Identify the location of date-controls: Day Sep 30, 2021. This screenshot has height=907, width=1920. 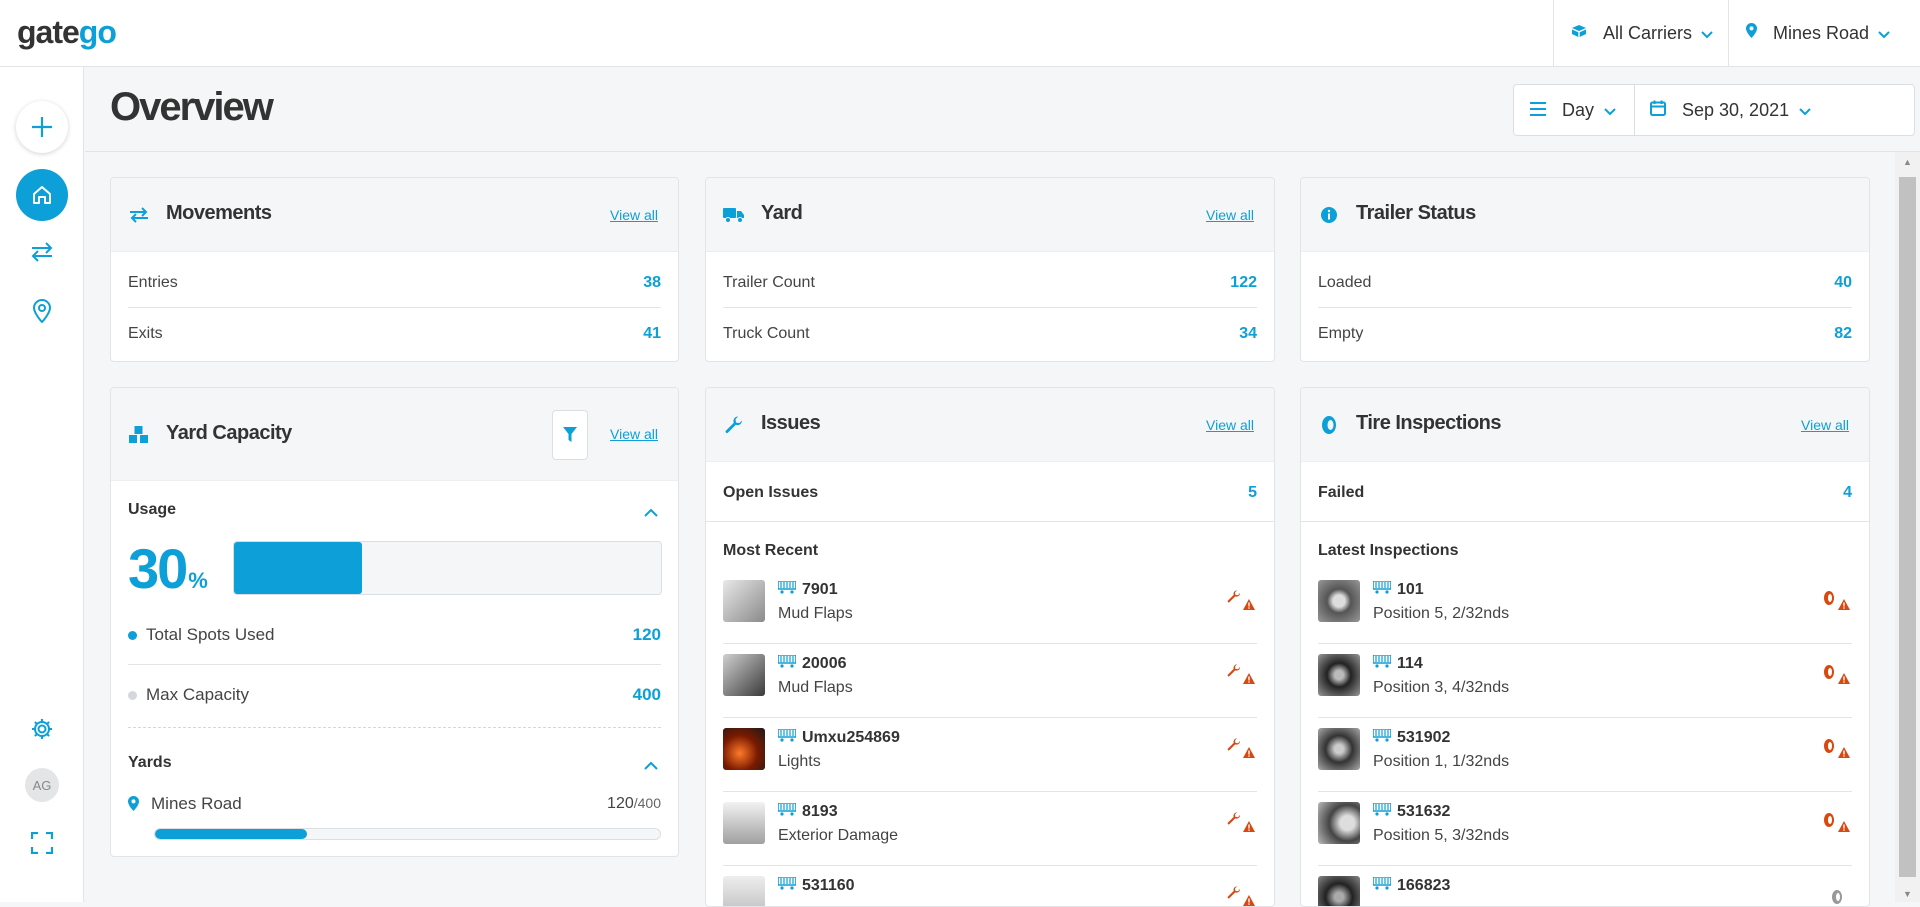
(1714, 110).